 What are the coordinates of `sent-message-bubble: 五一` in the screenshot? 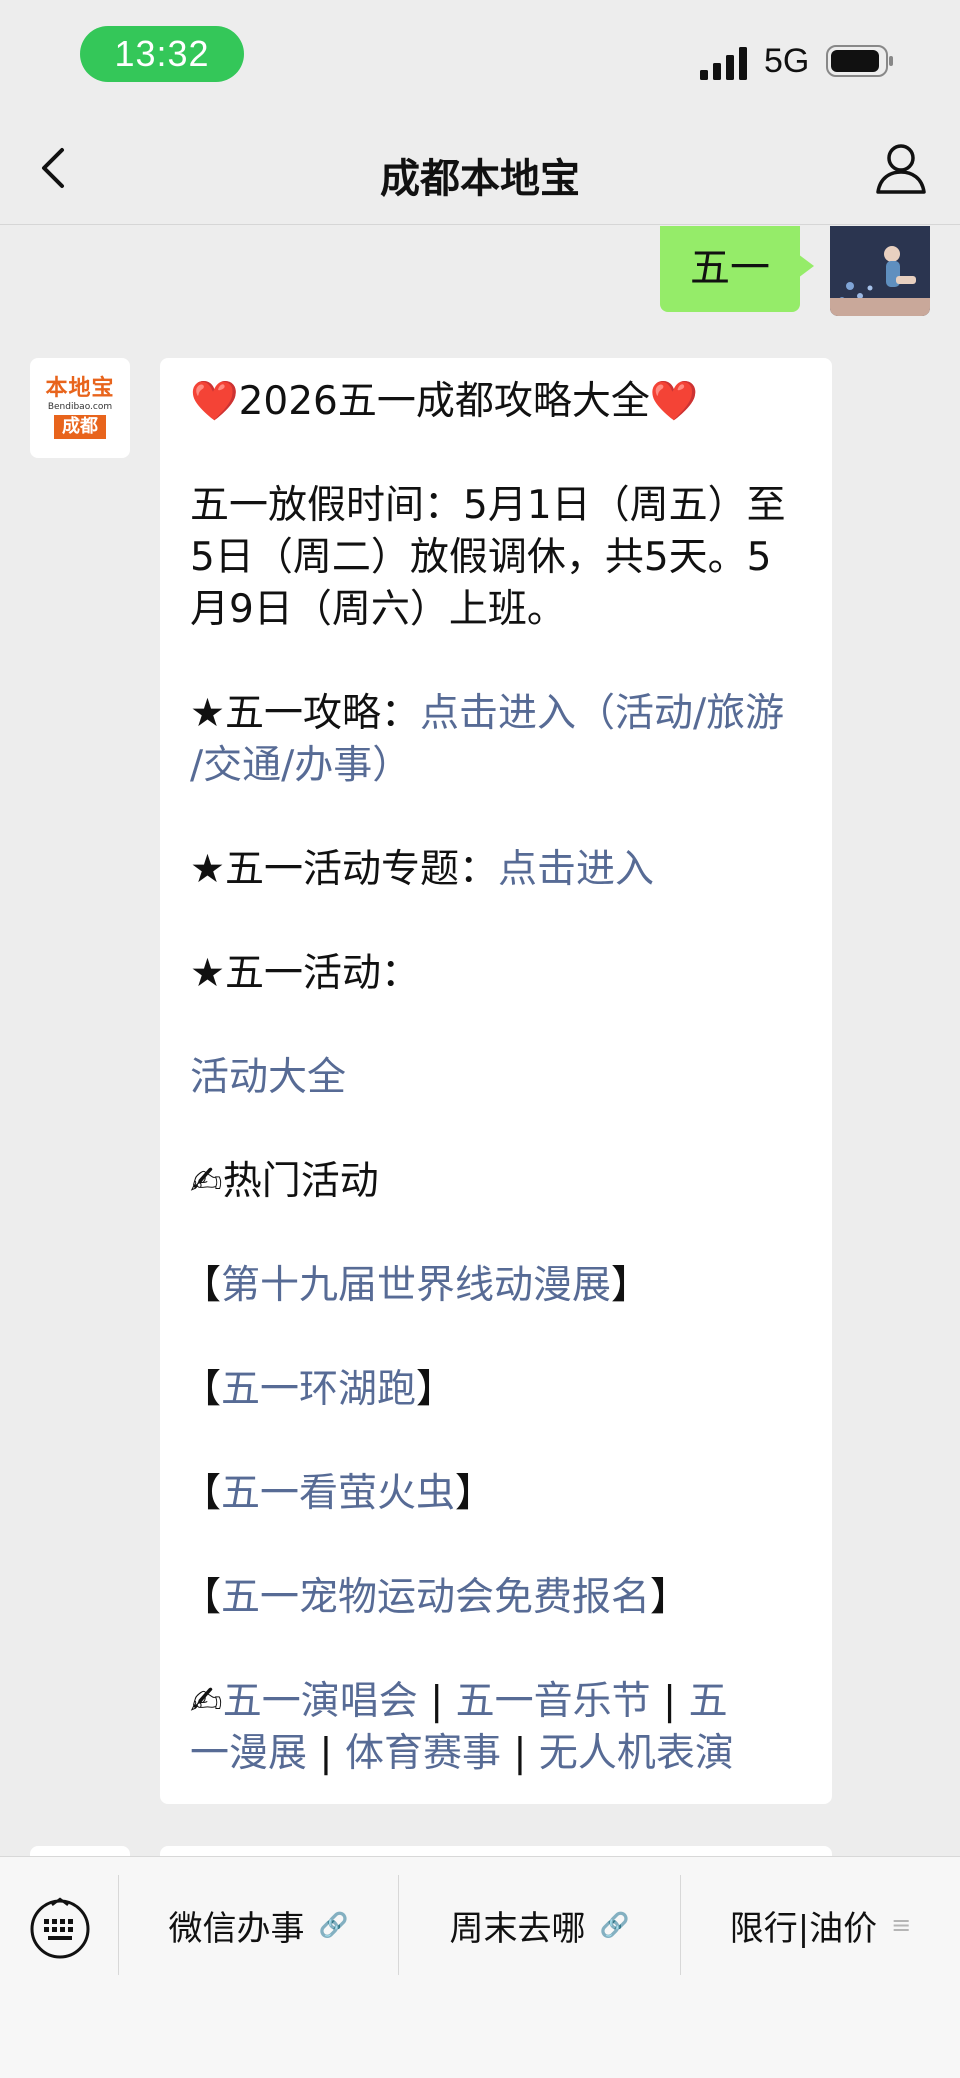 It's located at (737, 269).